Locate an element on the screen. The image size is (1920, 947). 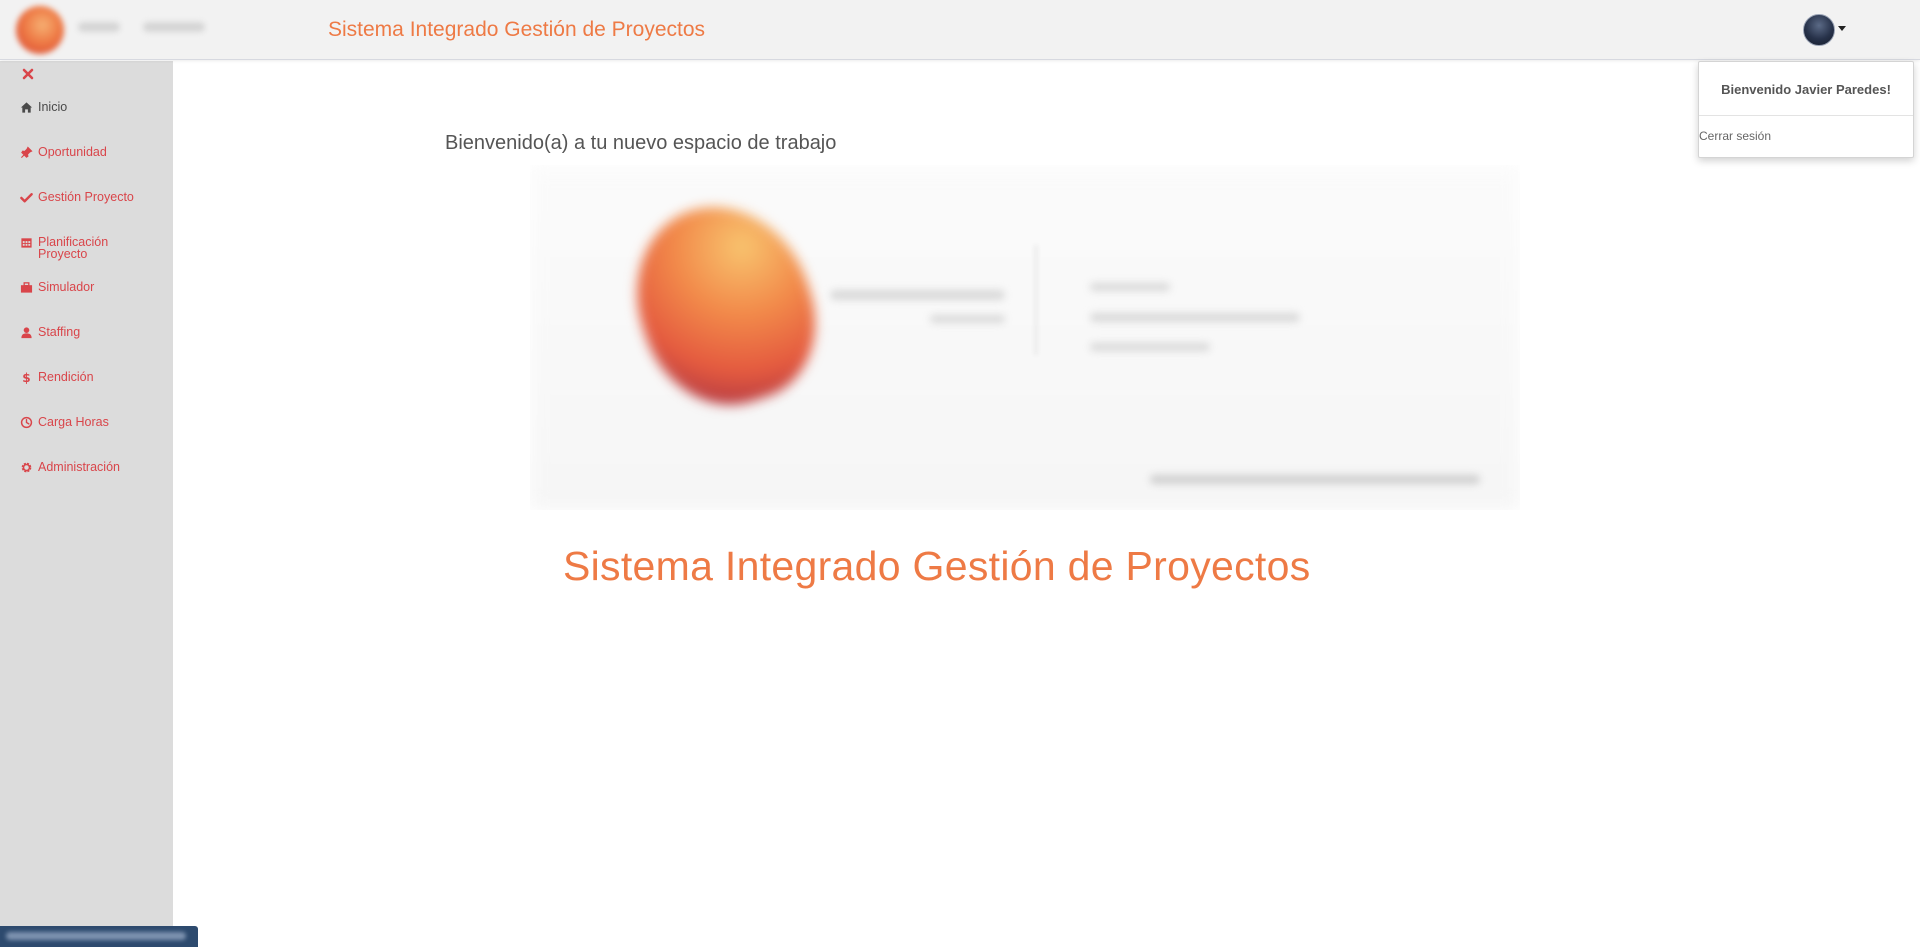
dollar-icon: $ is located at coordinates (26, 377).